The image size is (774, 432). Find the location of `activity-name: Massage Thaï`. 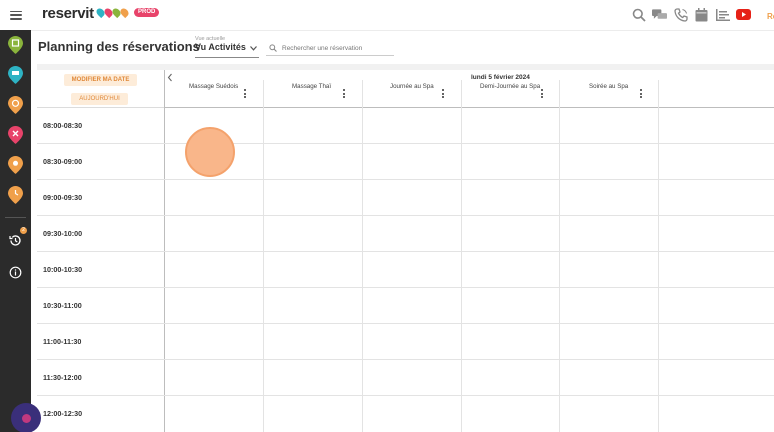

activity-name: Massage Thaï is located at coordinates (312, 86).